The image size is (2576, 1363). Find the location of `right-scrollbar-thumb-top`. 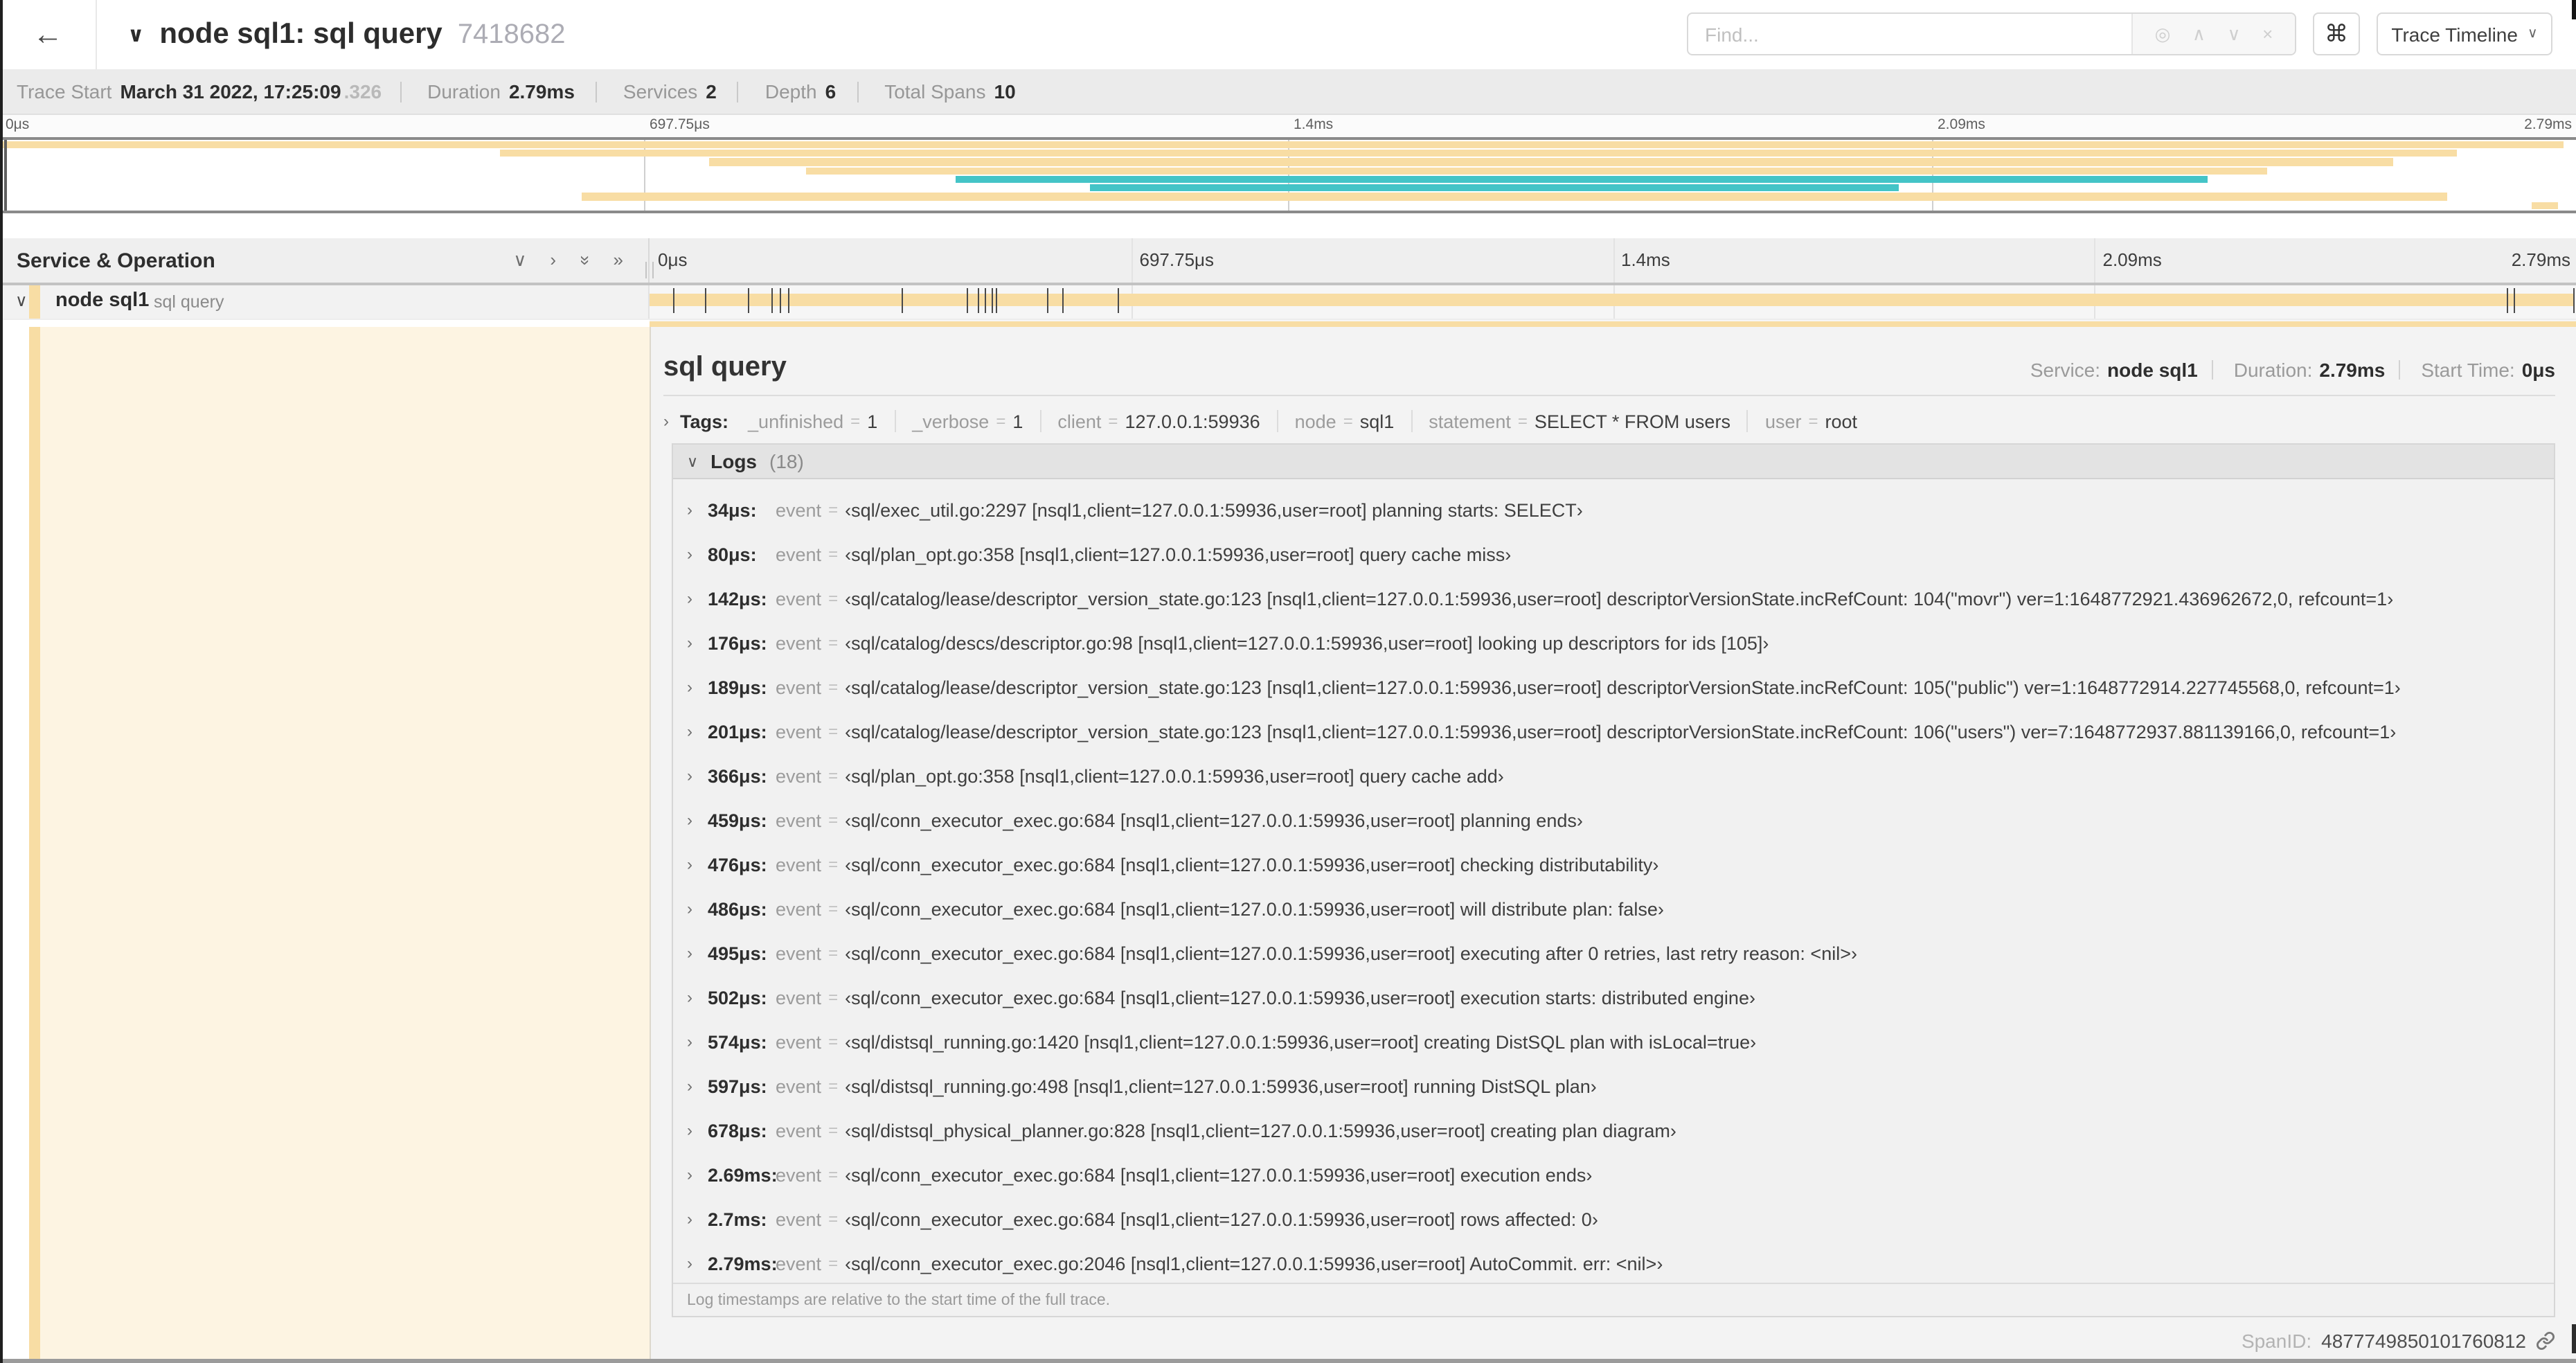

right-scrollbar-thumb-top is located at coordinates (2574, 9).